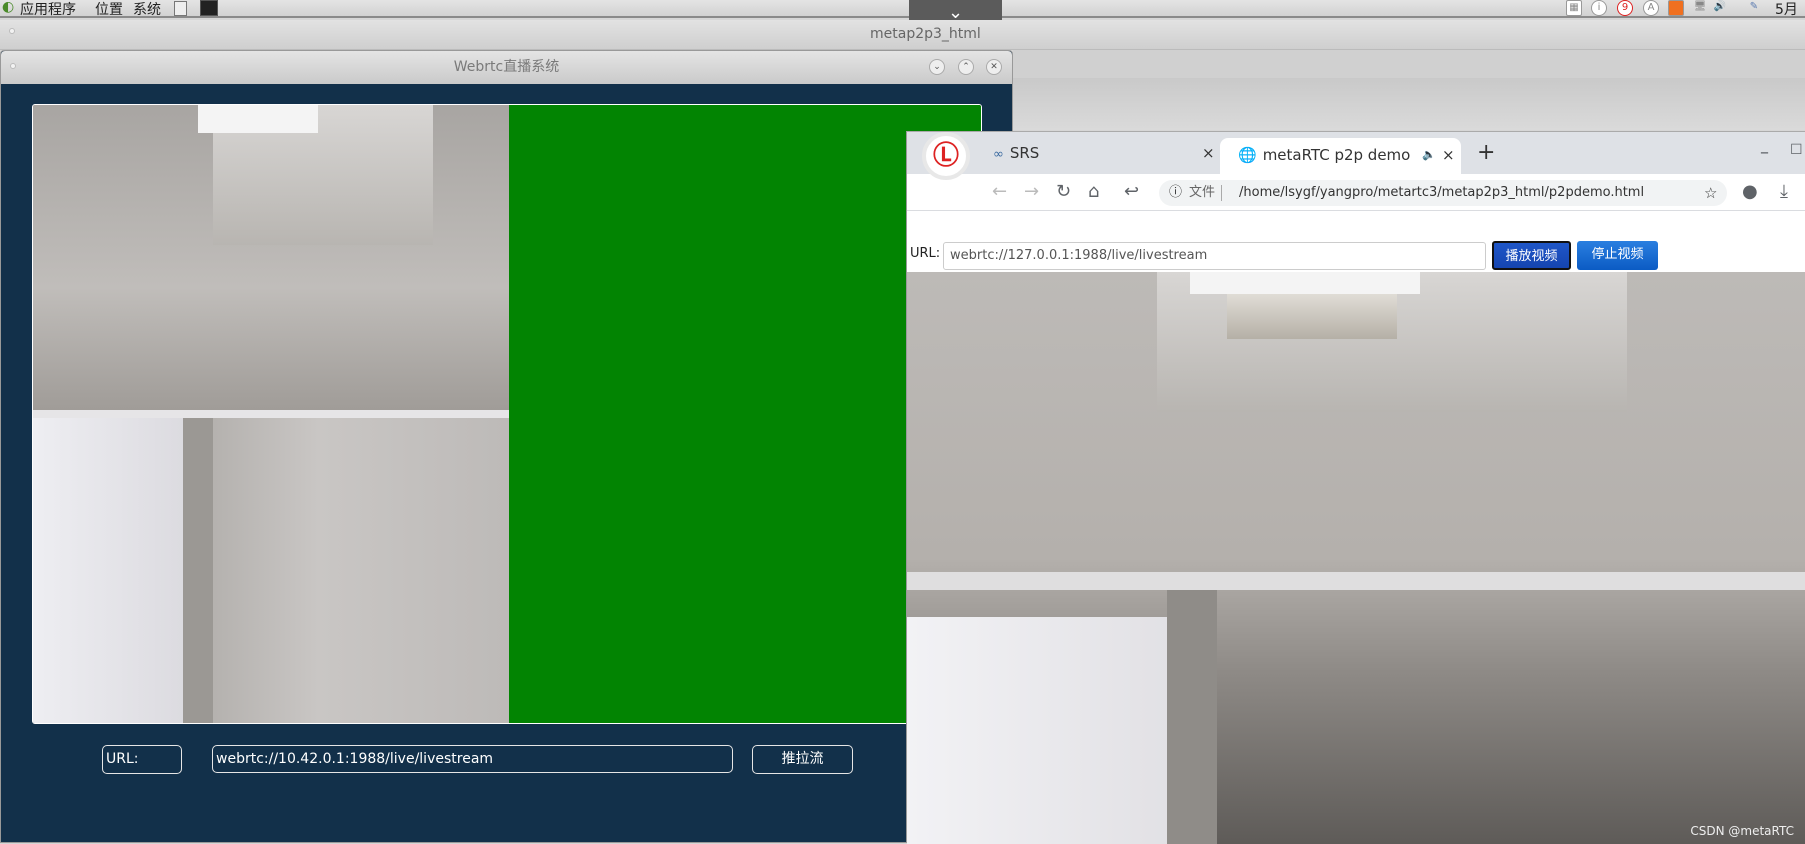 The height and width of the screenshot is (844, 1805). What do you see at coordinates (1651, 8) in the screenshot?
I see `a-icon: A` at bounding box center [1651, 8].